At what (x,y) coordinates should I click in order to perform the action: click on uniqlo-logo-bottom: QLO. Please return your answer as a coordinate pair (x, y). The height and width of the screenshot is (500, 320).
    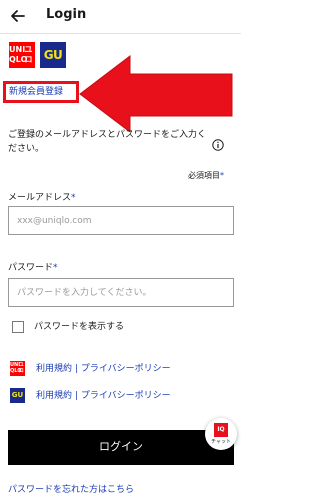
    Looking at the image, I should click on (18, 59).